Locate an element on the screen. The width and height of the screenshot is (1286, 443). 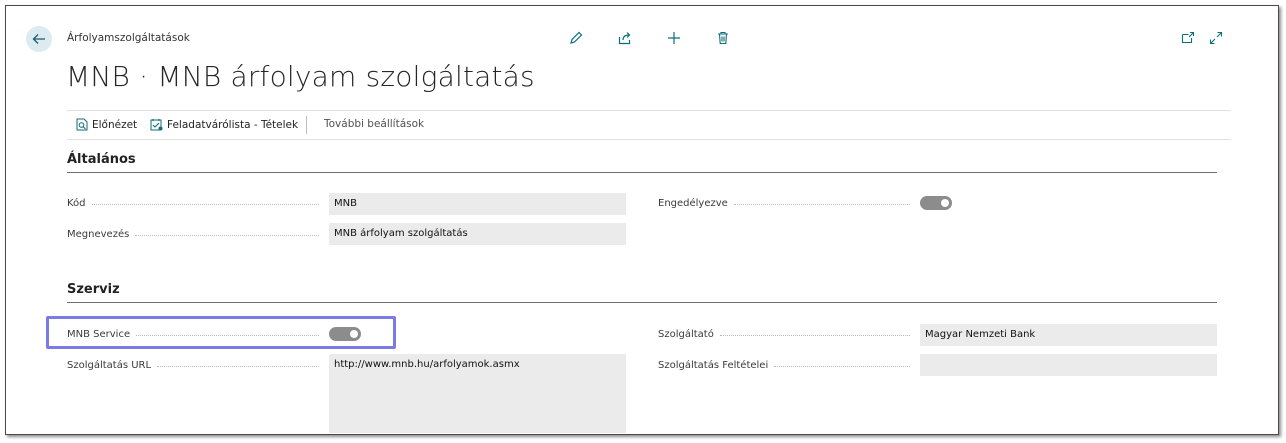
terms-field is located at coordinates (1068, 365).